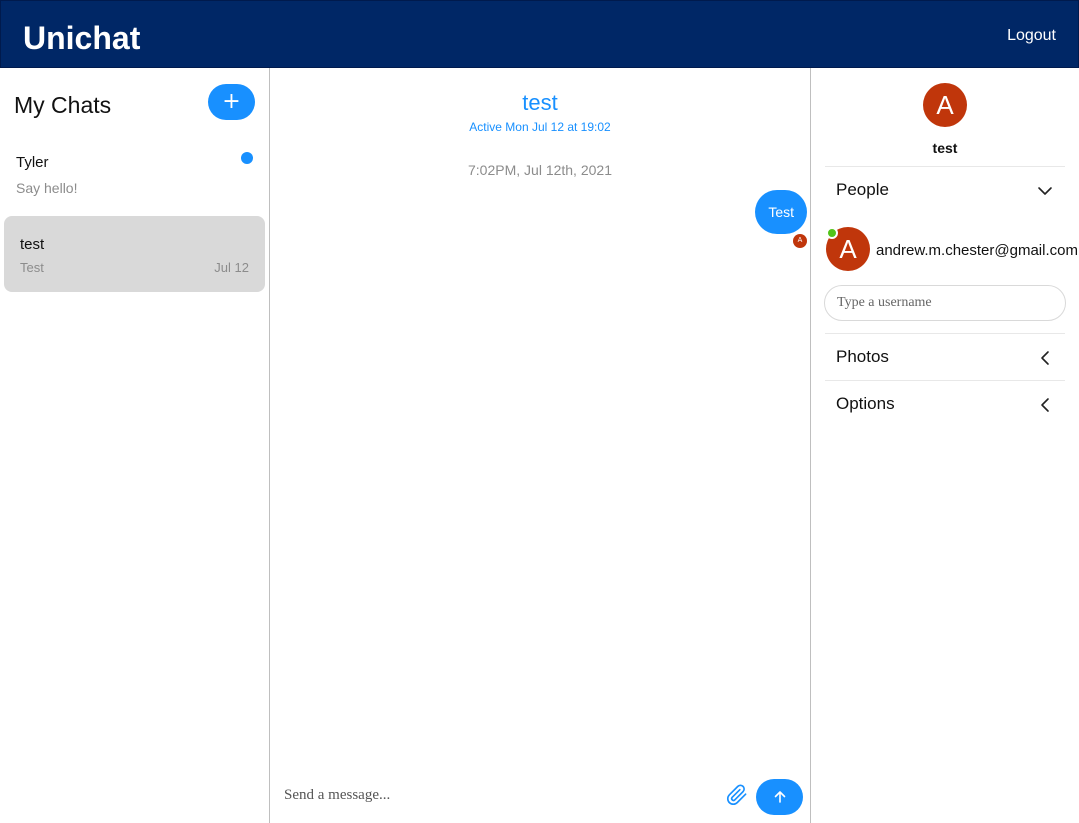 Image resolution: width=1079 pixels, height=823 pixels. Describe the element at coordinates (32, 244) in the screenshot. I see `chat-card-title: test` at that location.